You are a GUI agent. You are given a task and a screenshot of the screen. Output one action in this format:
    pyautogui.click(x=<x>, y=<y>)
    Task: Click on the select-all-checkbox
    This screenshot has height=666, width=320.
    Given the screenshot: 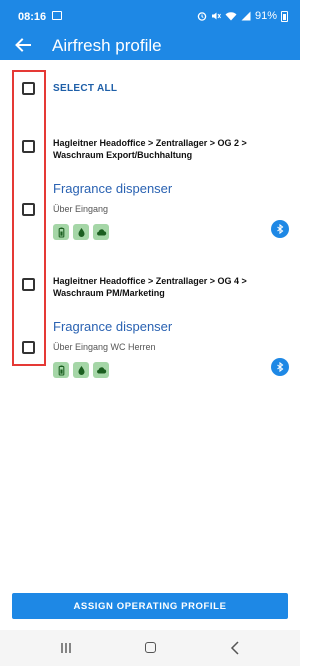 What is the action you would take?
    pyautogui.click(x=28, y=88)
    